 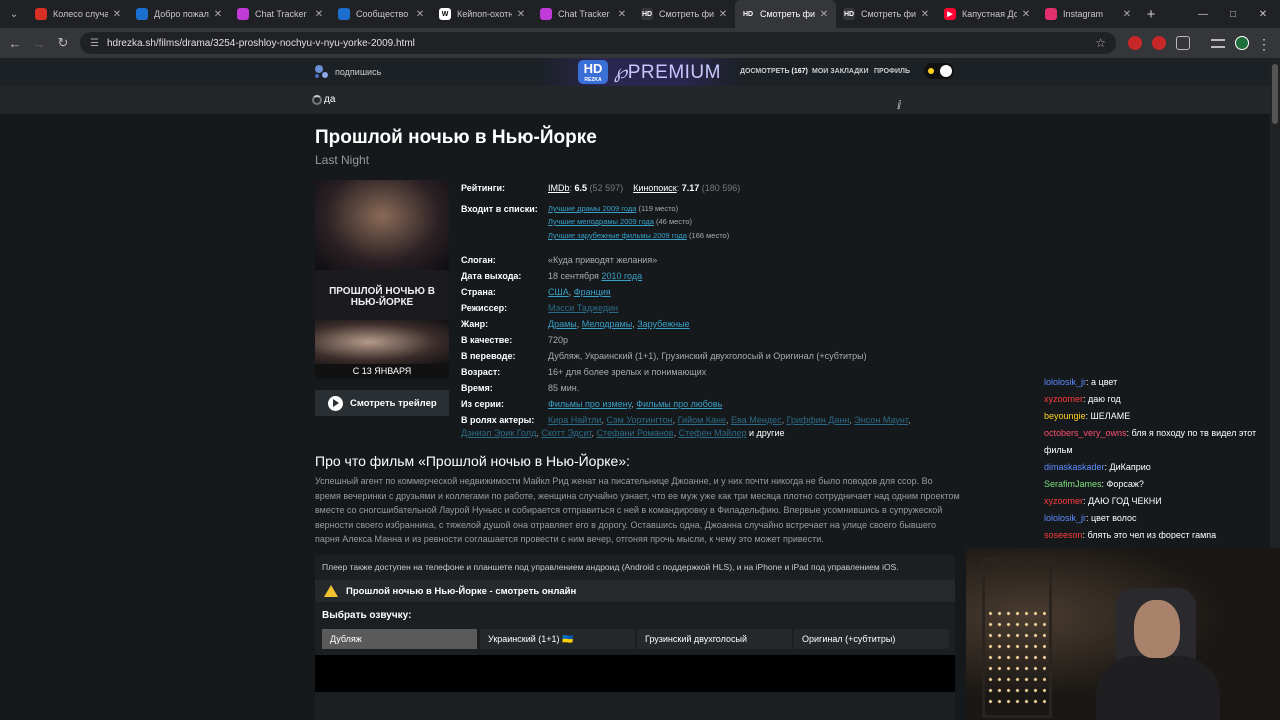 I want to click on search-bar: да, so click(x=635, y=100).